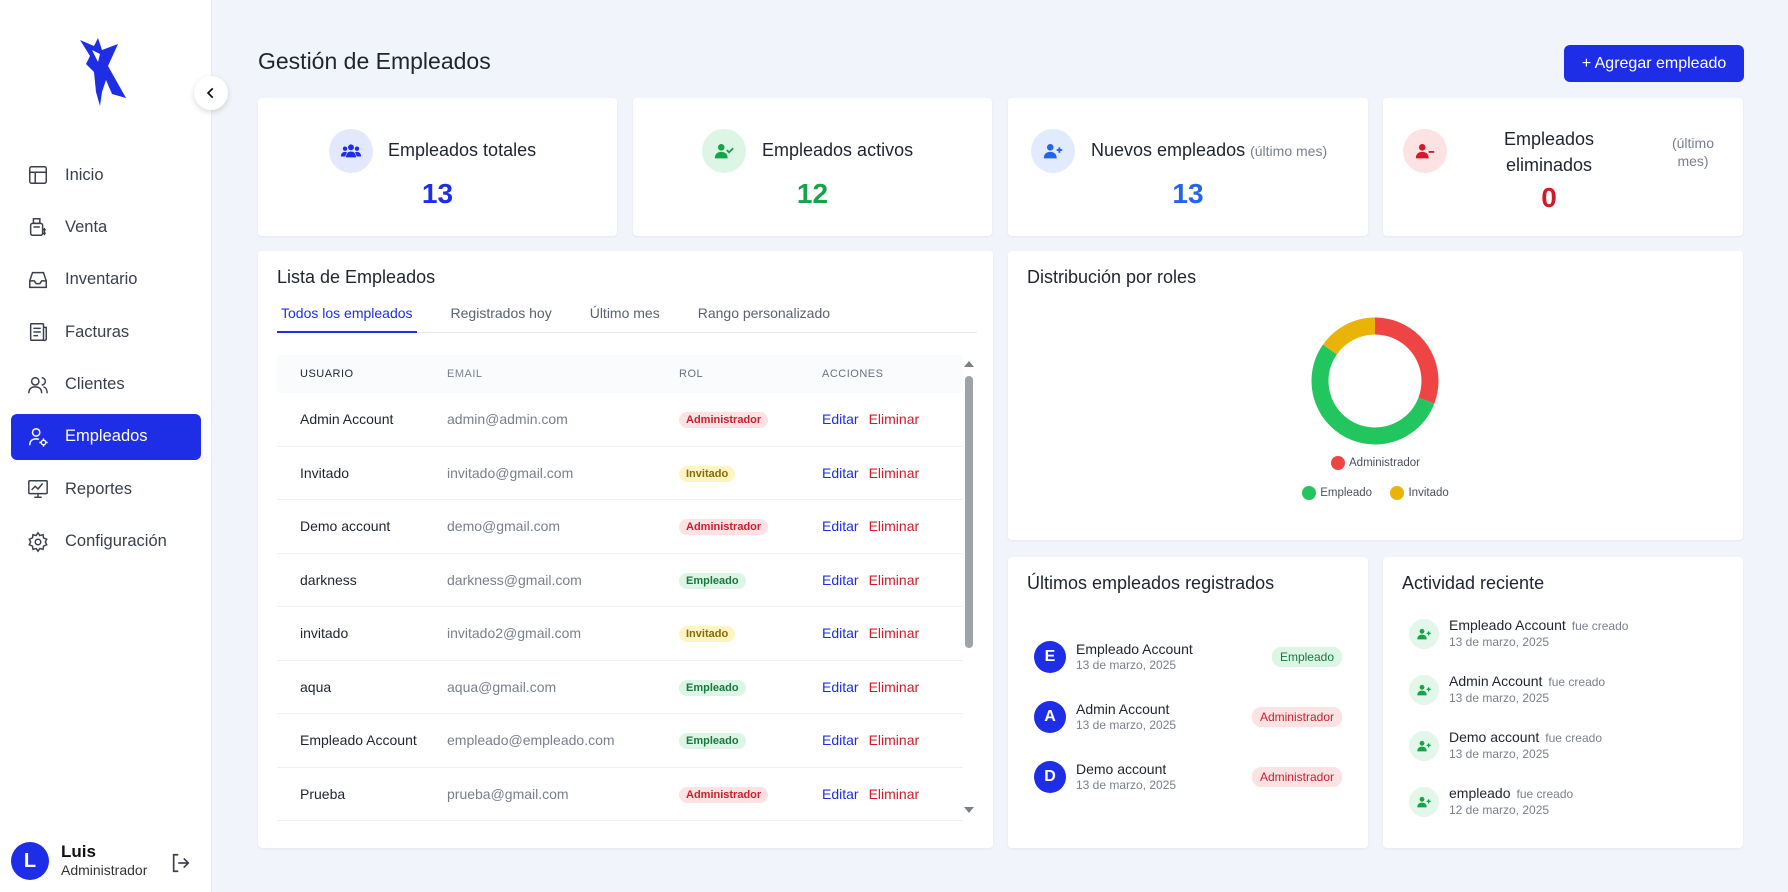  What do you see at coordinates (1050, 777) in the screenshot?
I see `avatar: D` at bounding box center [1050, 777].